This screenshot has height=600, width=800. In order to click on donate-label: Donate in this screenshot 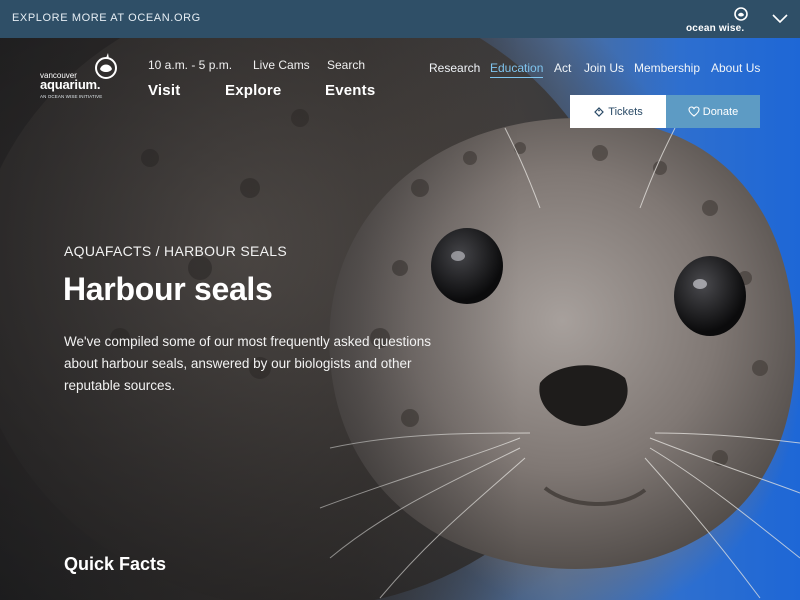, I will do `click(720, 111)`.